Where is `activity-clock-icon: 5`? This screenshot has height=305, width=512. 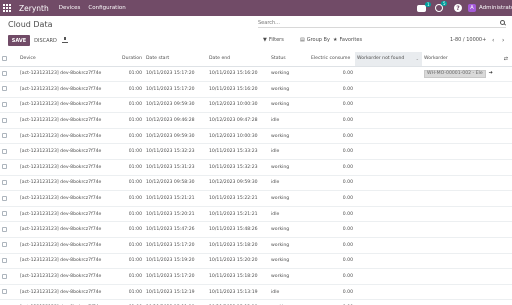 activity-clock-icon: 5 is located at coordinates (441, 6).